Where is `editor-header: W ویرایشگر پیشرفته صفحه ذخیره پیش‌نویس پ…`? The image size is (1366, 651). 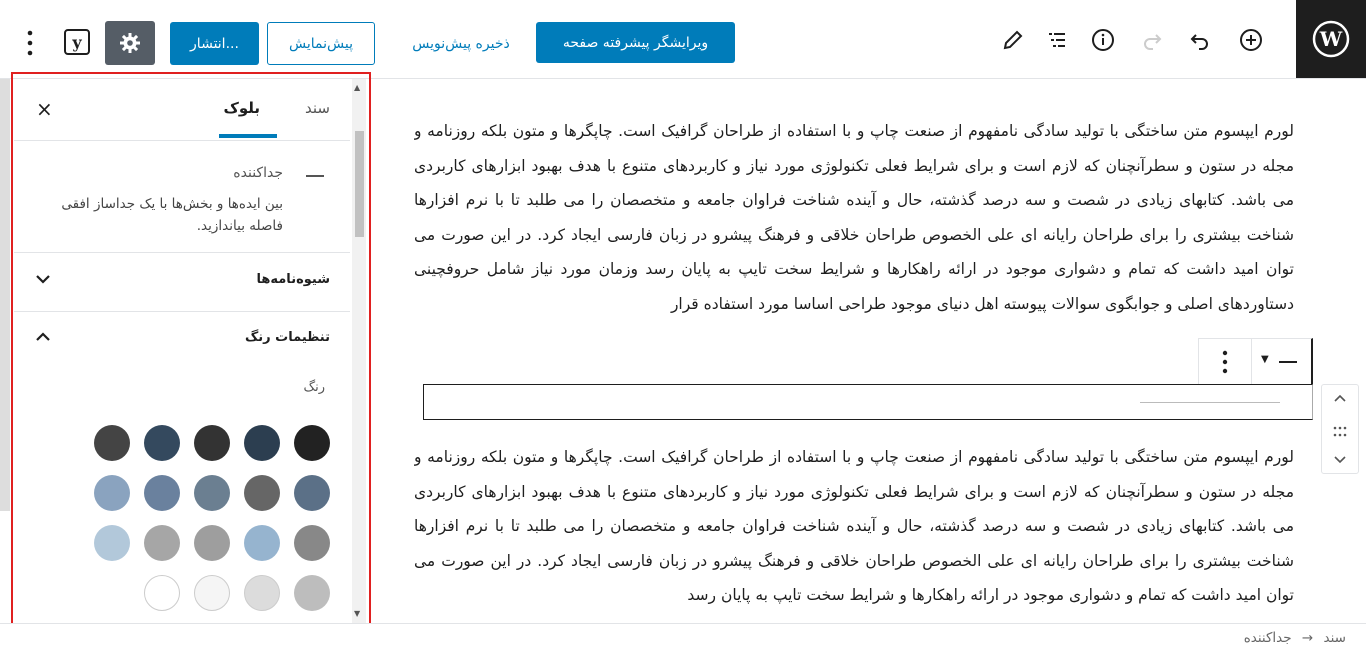 editor-header: W ویرایشگر پیشرفته صفحه ذخیره پیش‌نویس پ… is located at coordinates (683, 39).